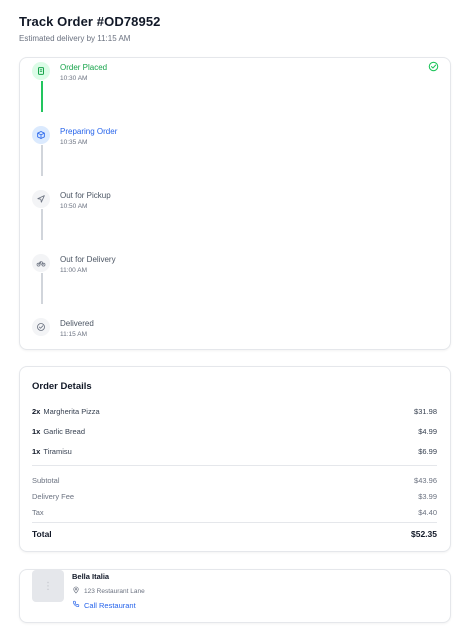  Describe the element at coordinates (110, 605) in the screenshot. I see `call-restaurant-label: Call Restaurant` at that location.